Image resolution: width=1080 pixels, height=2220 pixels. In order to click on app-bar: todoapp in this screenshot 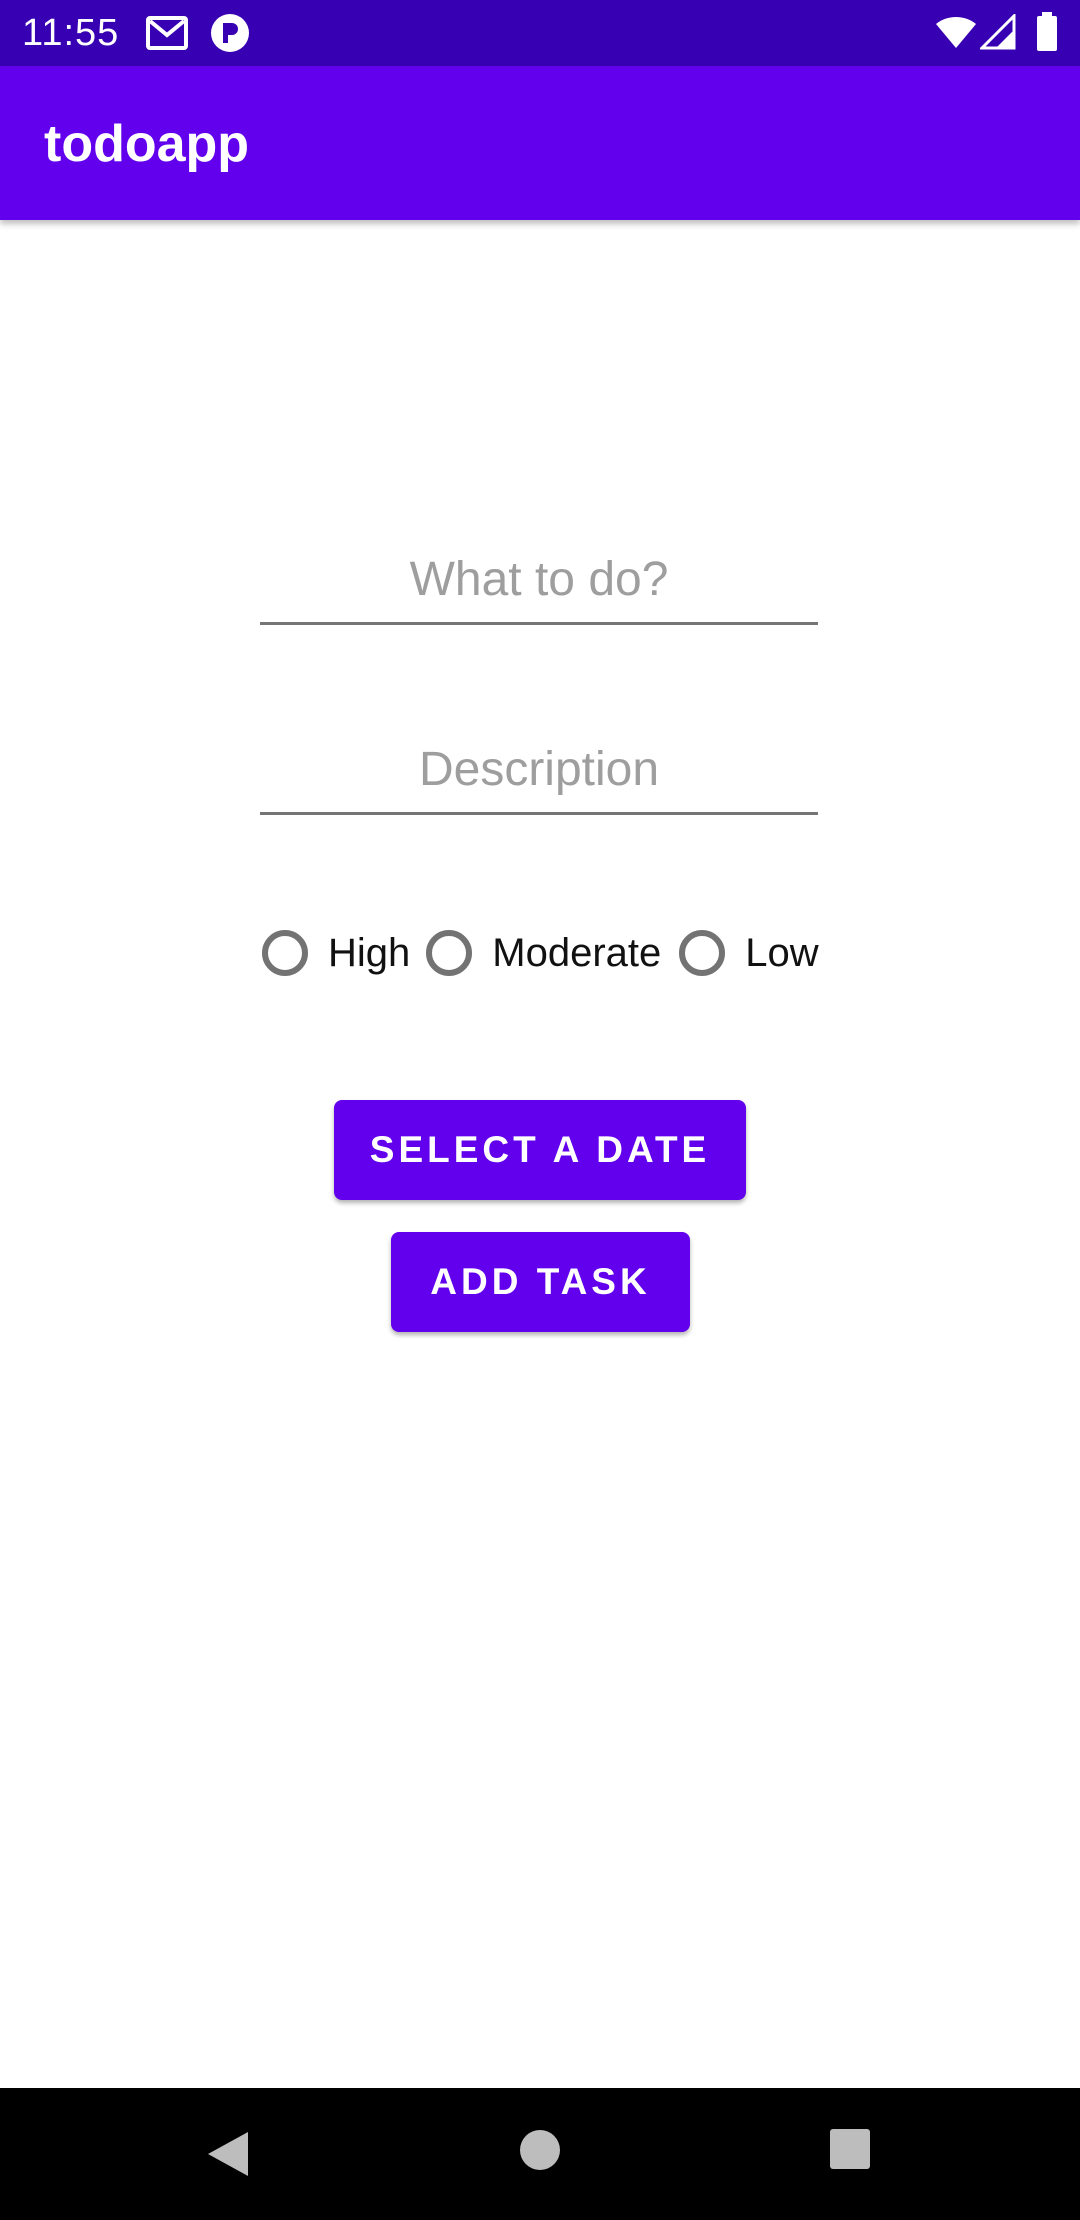, I will do `click(540, 143)`.